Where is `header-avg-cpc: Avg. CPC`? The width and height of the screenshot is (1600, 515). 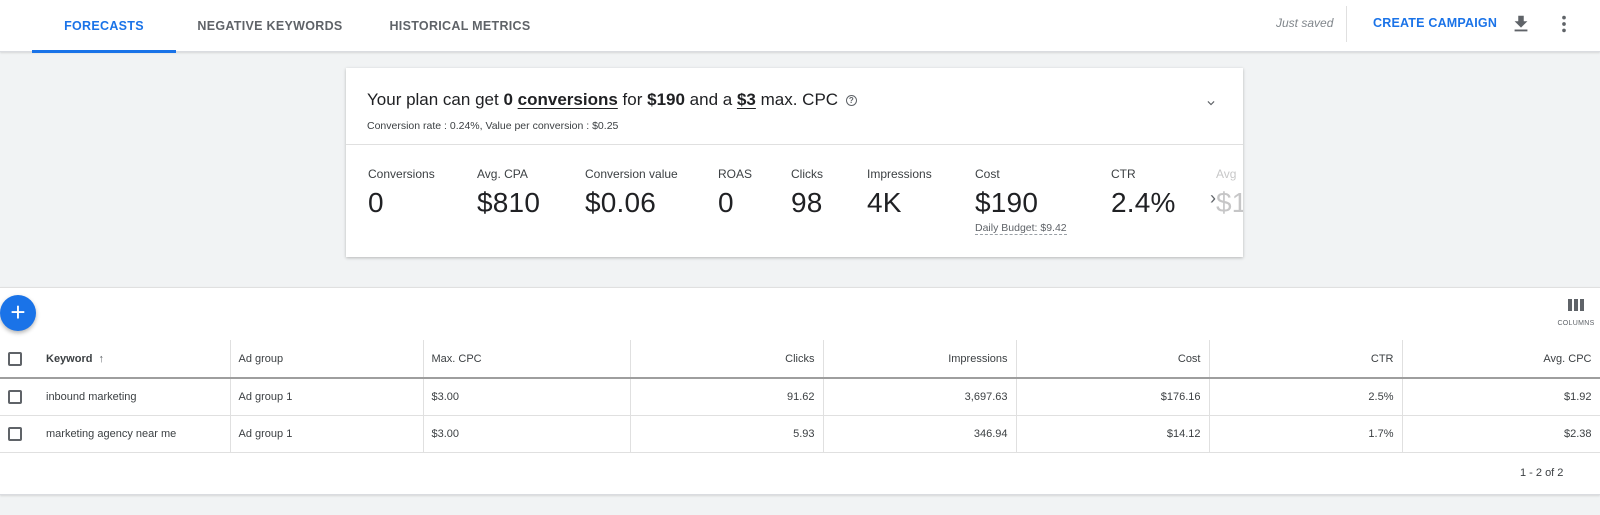
header-avg-cpc: Avg. CPC is located at coordinates (1501, 359).